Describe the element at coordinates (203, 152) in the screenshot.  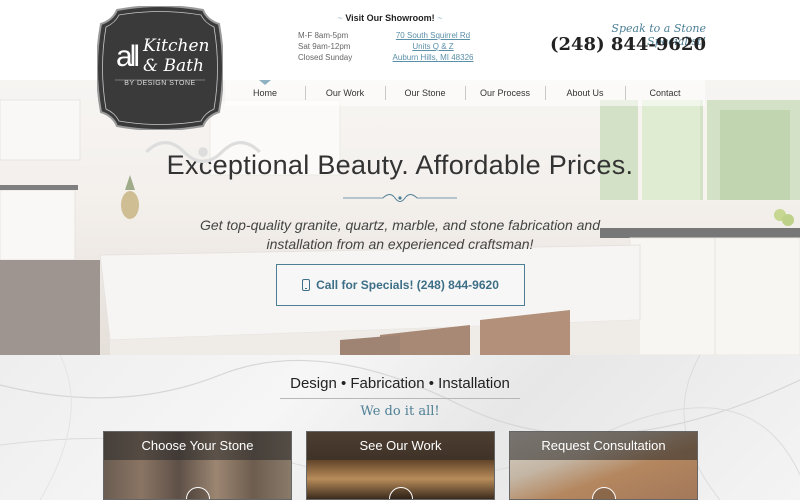
I see `flourish-icon` at that location.